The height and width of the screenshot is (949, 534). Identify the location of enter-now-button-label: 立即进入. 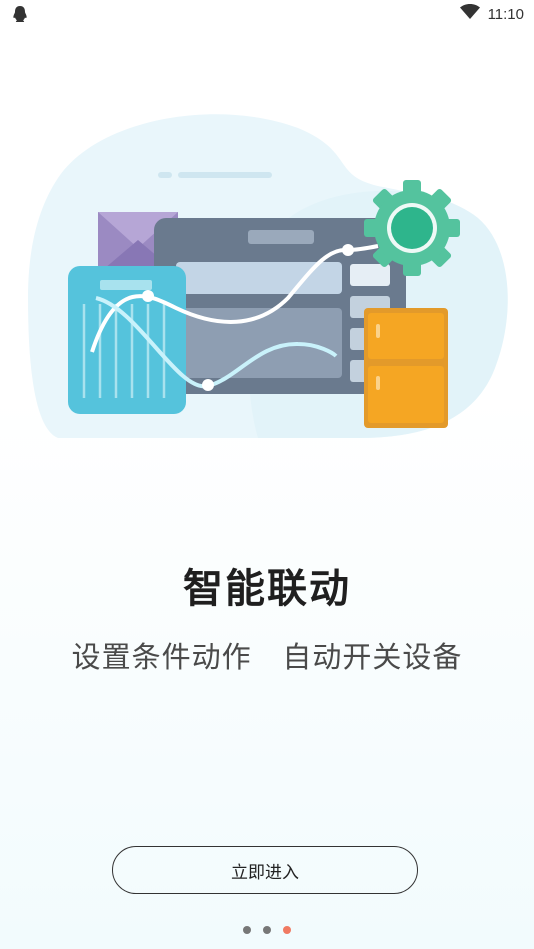
(265, 872).